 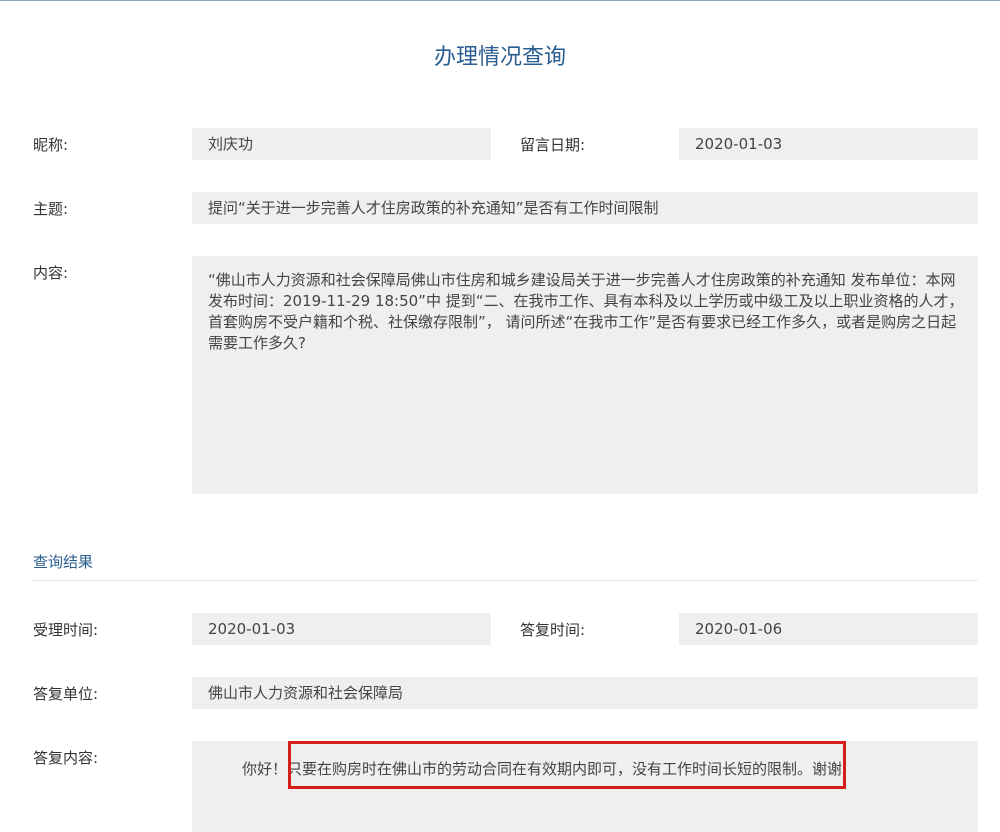 I want to click on nickname-label: 昵称:, so click(x=51, y=145).